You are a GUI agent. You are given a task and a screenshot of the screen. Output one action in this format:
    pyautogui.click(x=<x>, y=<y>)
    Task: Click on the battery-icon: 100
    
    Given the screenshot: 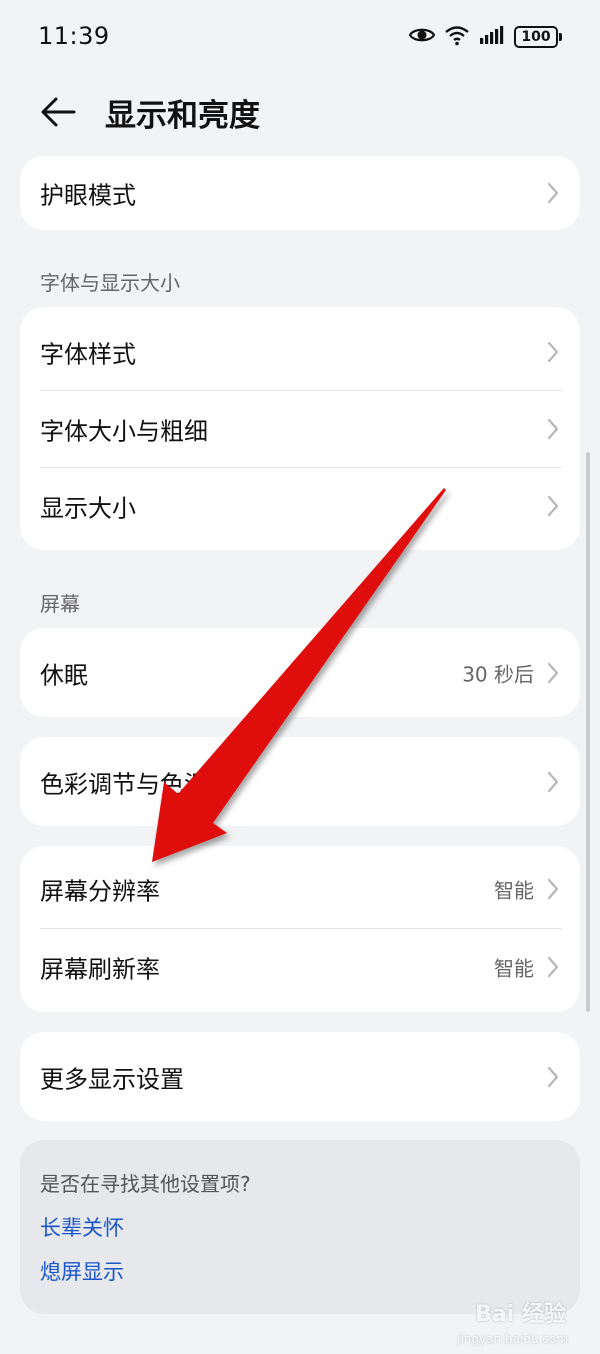 What is the action you would take?
    pyautogui.click(x=538, y=37)
    